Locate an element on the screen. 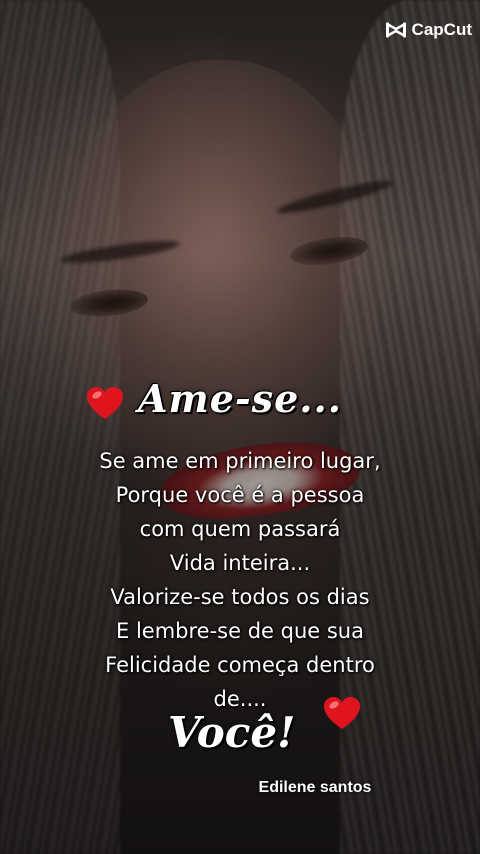 Image resolution: width=480 pixels, height=854 pixels. quote-line: com quem passará is located at coordinates (240, 529).